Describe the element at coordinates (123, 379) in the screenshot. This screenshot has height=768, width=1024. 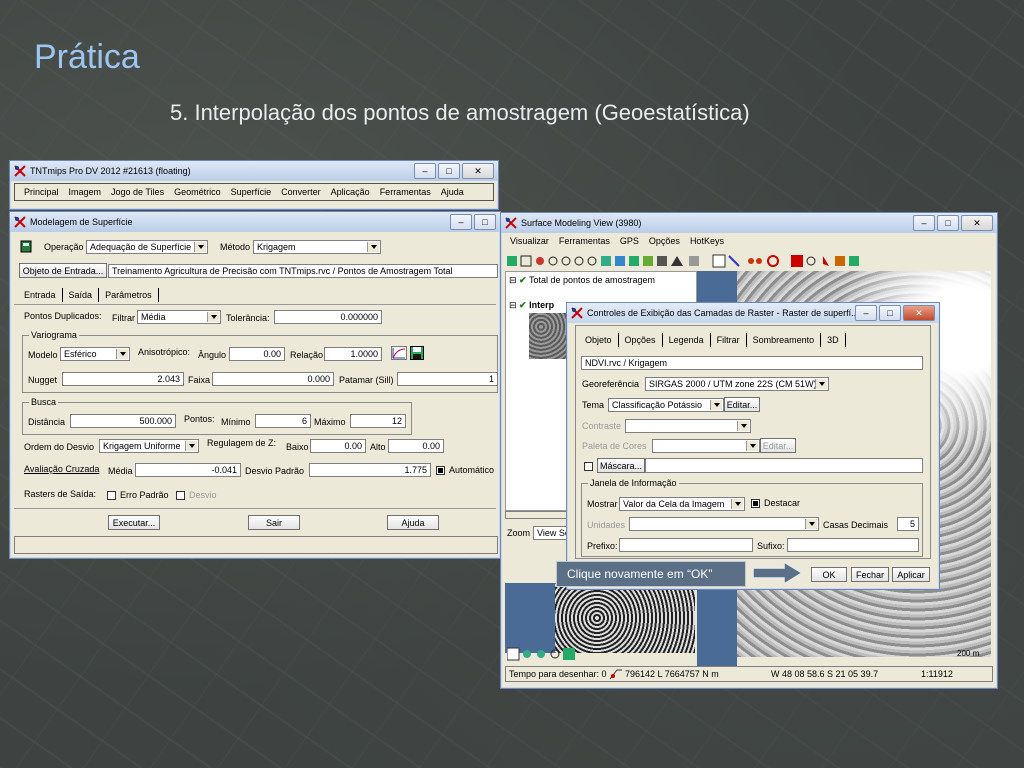
I see `nugget-field: 2.043` at that location.